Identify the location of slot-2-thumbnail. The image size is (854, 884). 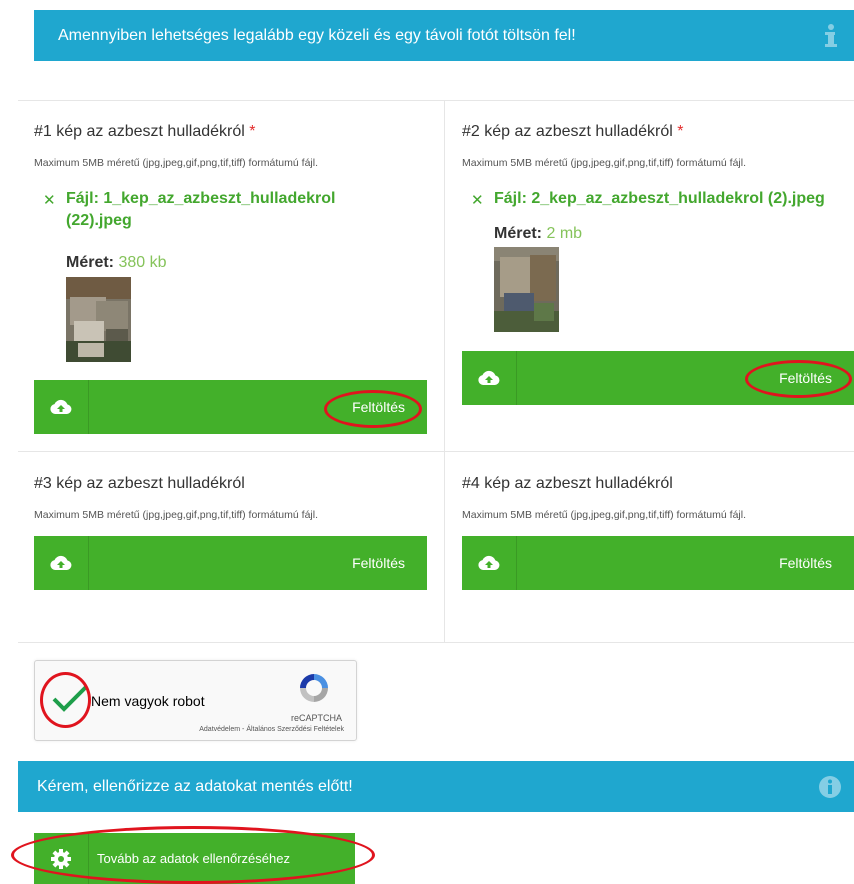
(526, 289).